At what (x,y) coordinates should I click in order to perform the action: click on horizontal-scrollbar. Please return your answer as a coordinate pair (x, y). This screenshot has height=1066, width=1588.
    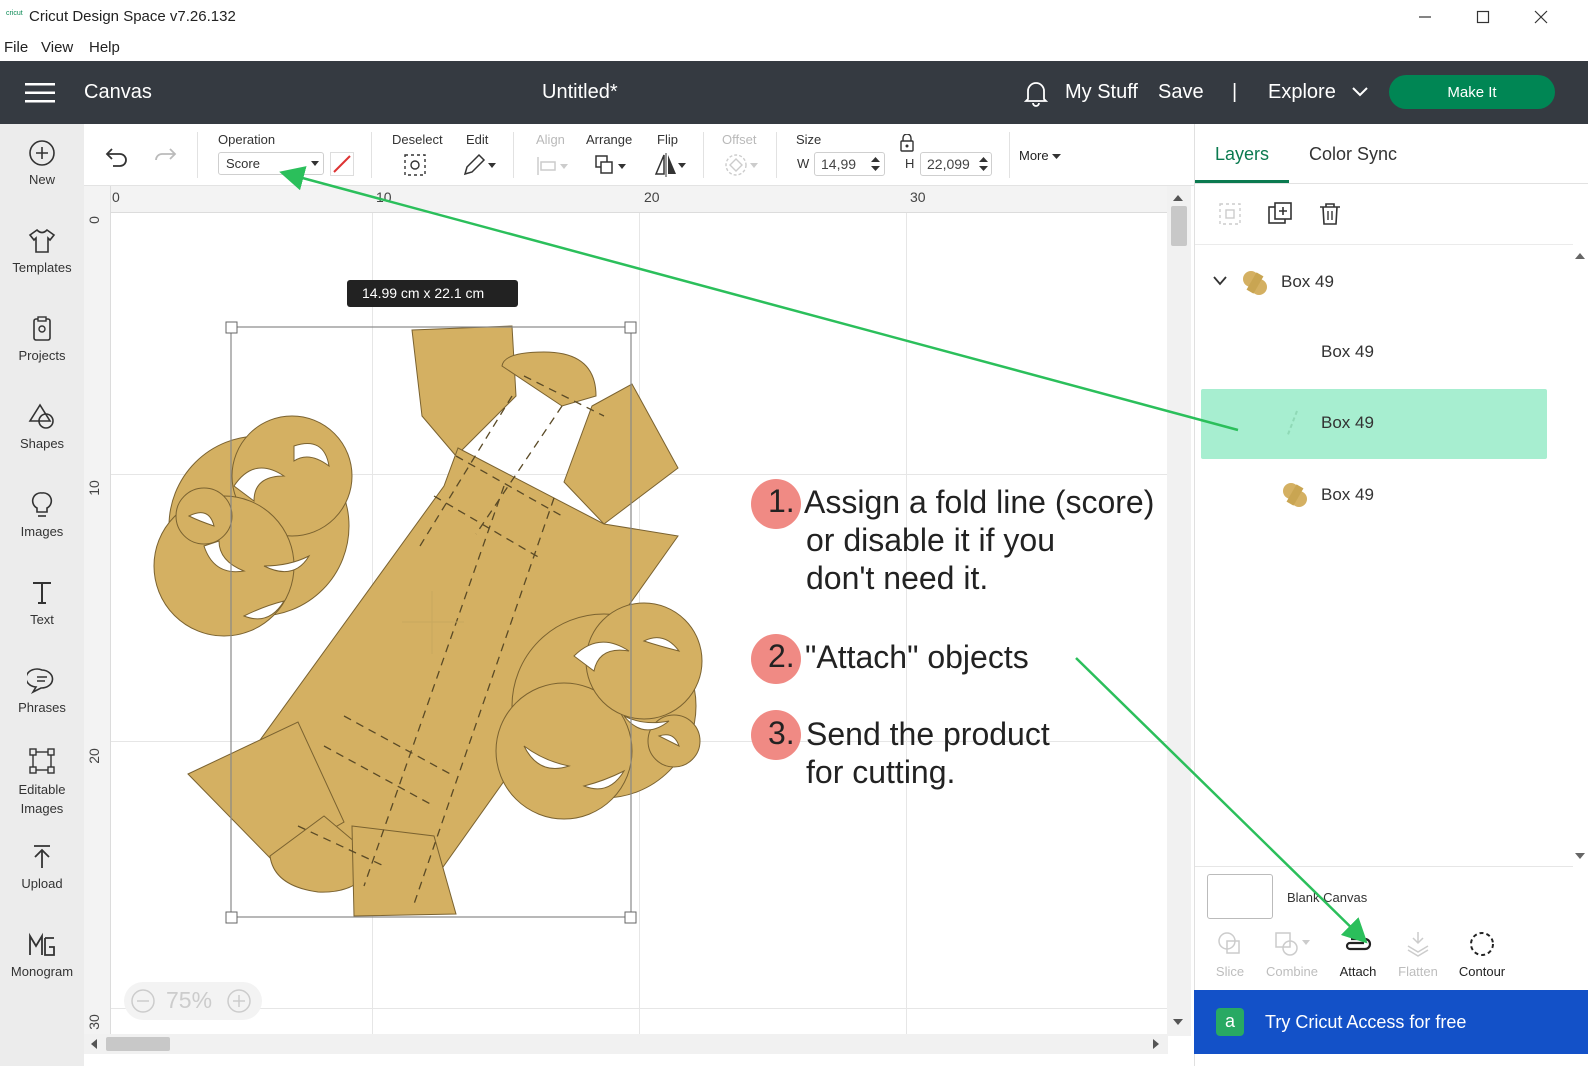
    Looking at the image, I should click on (626, 1044).